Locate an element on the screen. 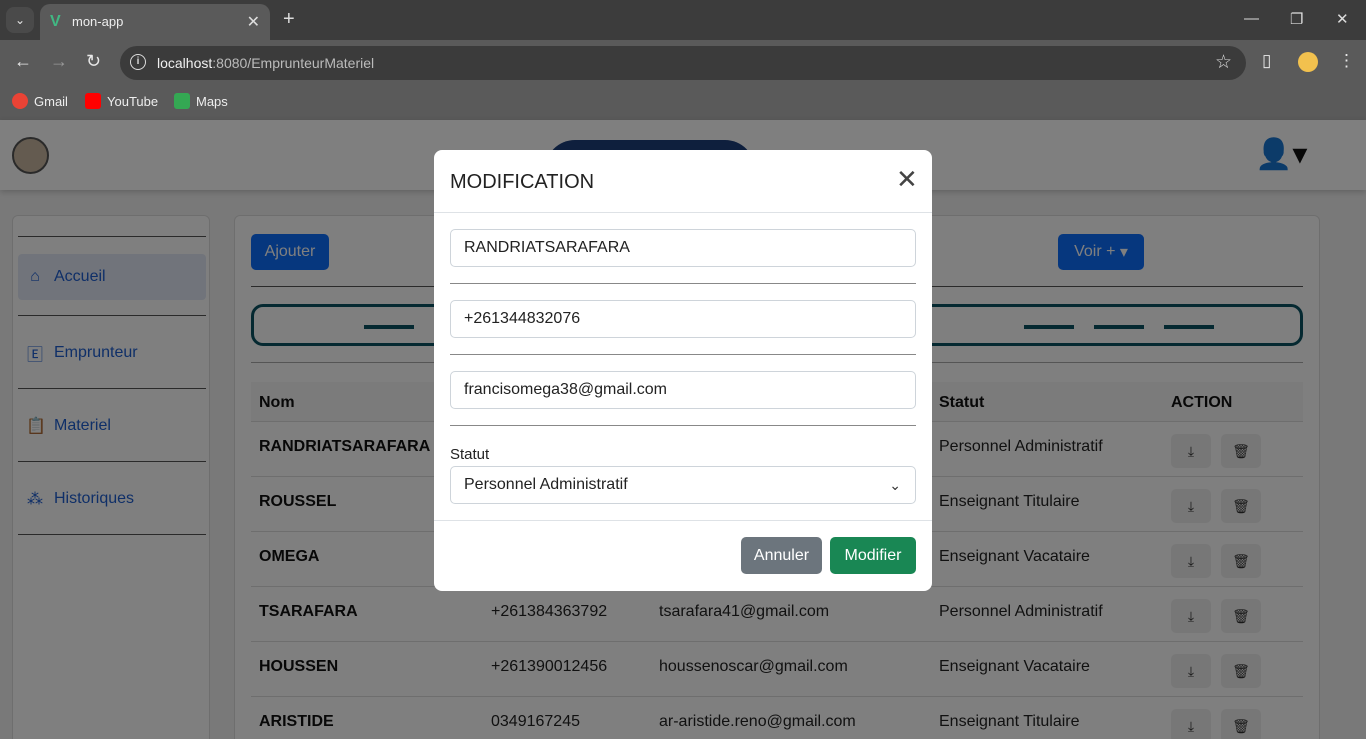 The width and height of the screenshot is (1366, 739). tab-close-icon: ✕ is located at coordinates (253, 22).